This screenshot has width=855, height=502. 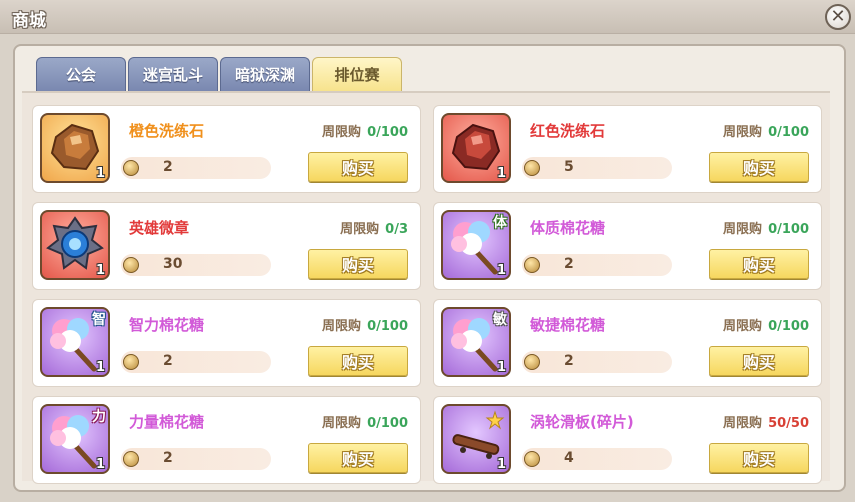 What do you see at coordinates (476, 439) in the screenshot?
I see `skateboard-fragment-icon: 1` at bounding box center [476, 439].